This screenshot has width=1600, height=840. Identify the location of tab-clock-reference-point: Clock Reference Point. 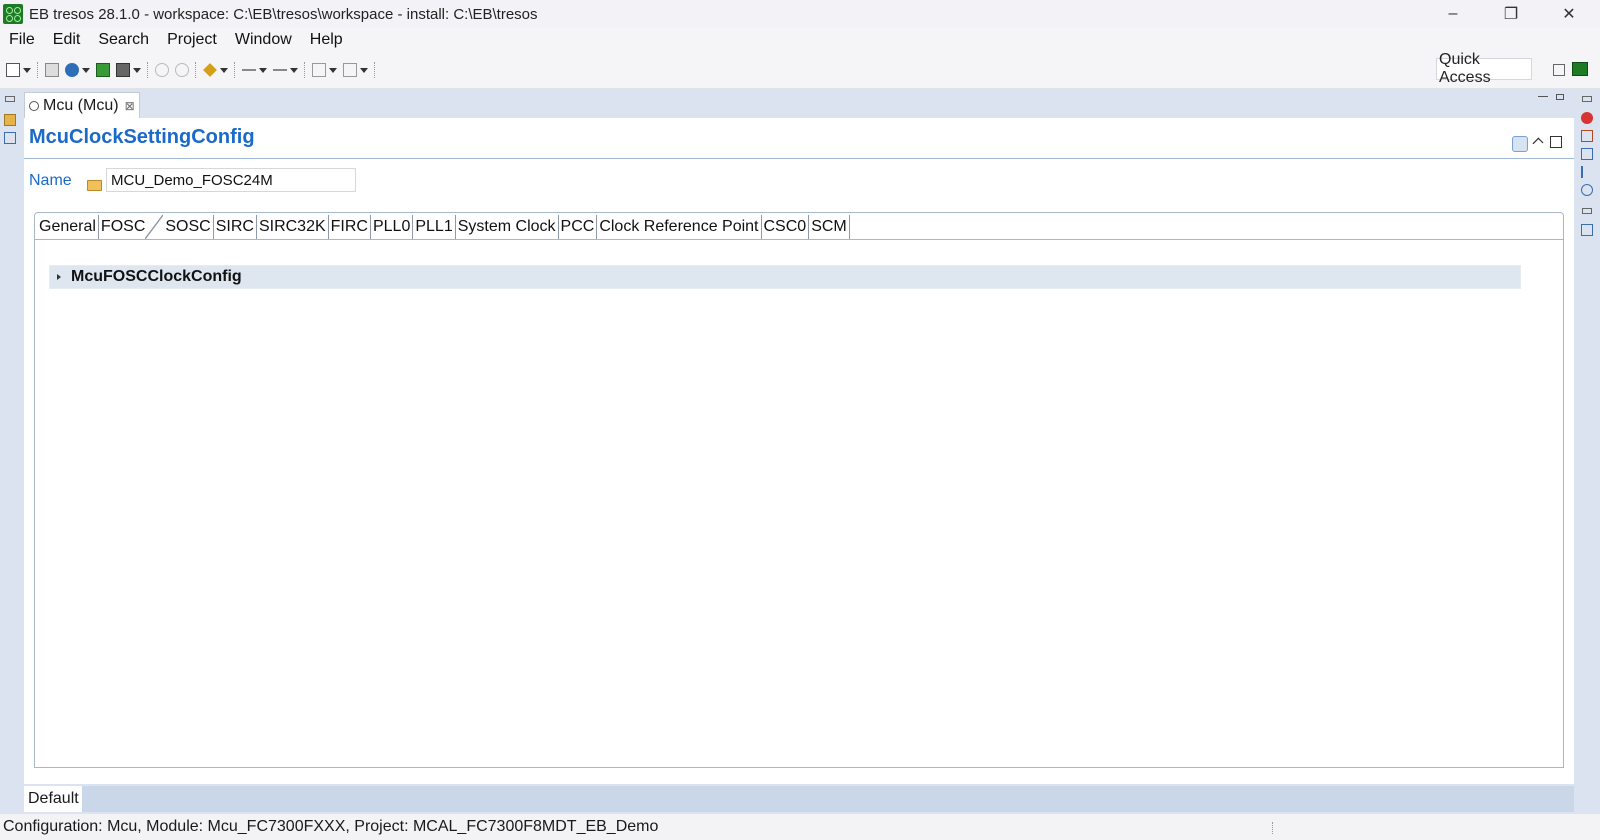
(679, 227).